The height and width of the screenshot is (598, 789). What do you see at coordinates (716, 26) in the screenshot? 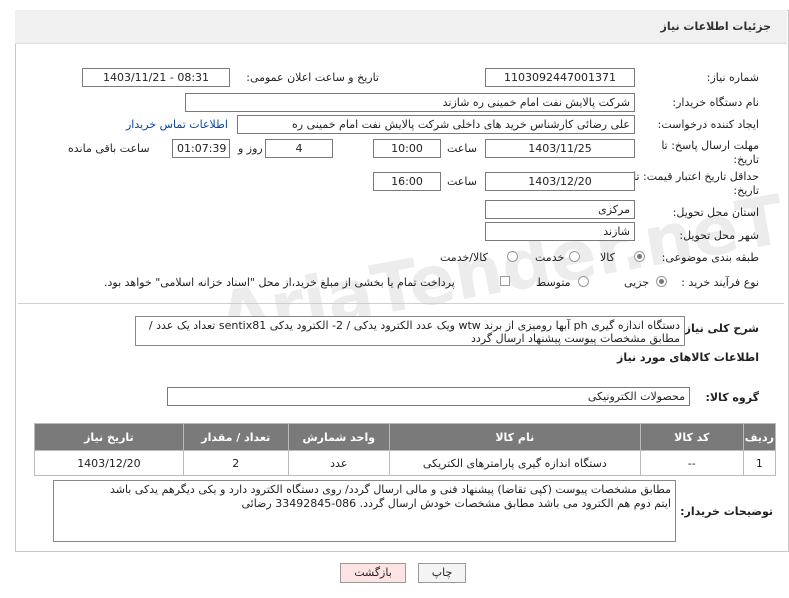
I see `page-title: جزئیات اطلاعات نیاز` at bounding box center [716, 26].